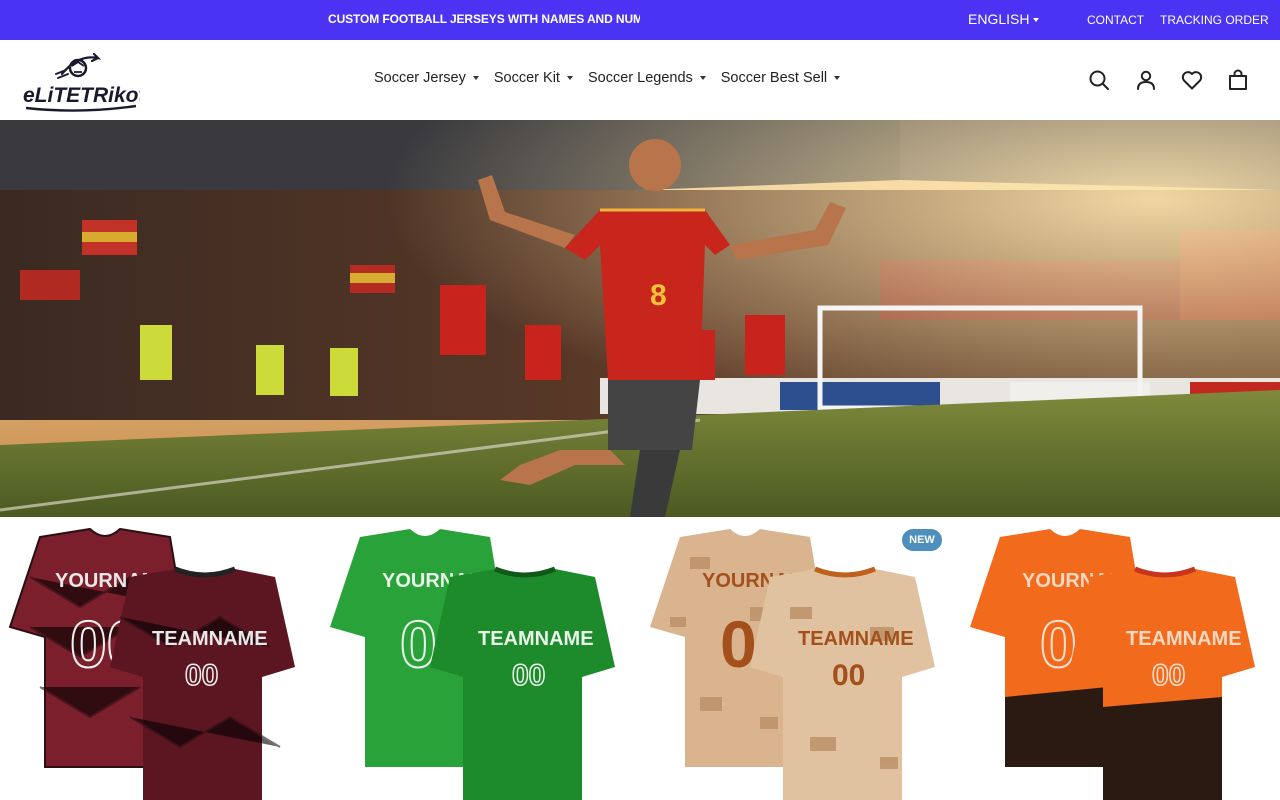  Describe the element at coordinates (81, 95) in the screenshot. I see `svg-text: eLiTETRikot` at that location.